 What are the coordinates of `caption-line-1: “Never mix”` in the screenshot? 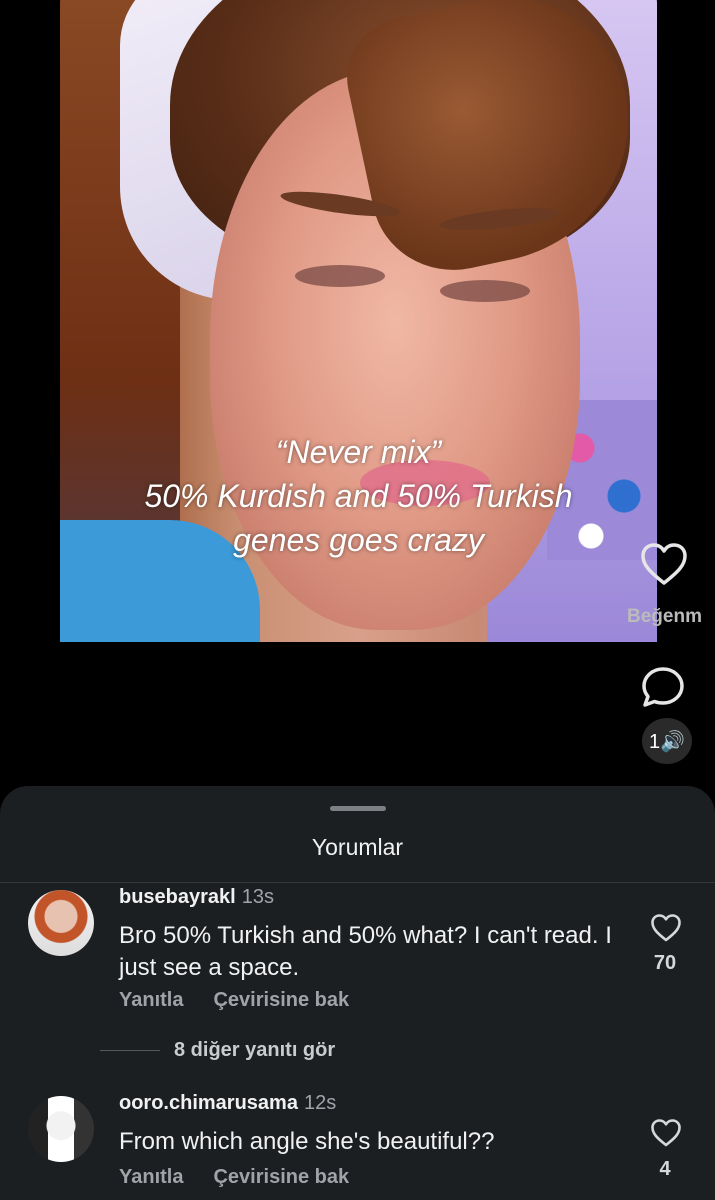 It's located at (358, 452).